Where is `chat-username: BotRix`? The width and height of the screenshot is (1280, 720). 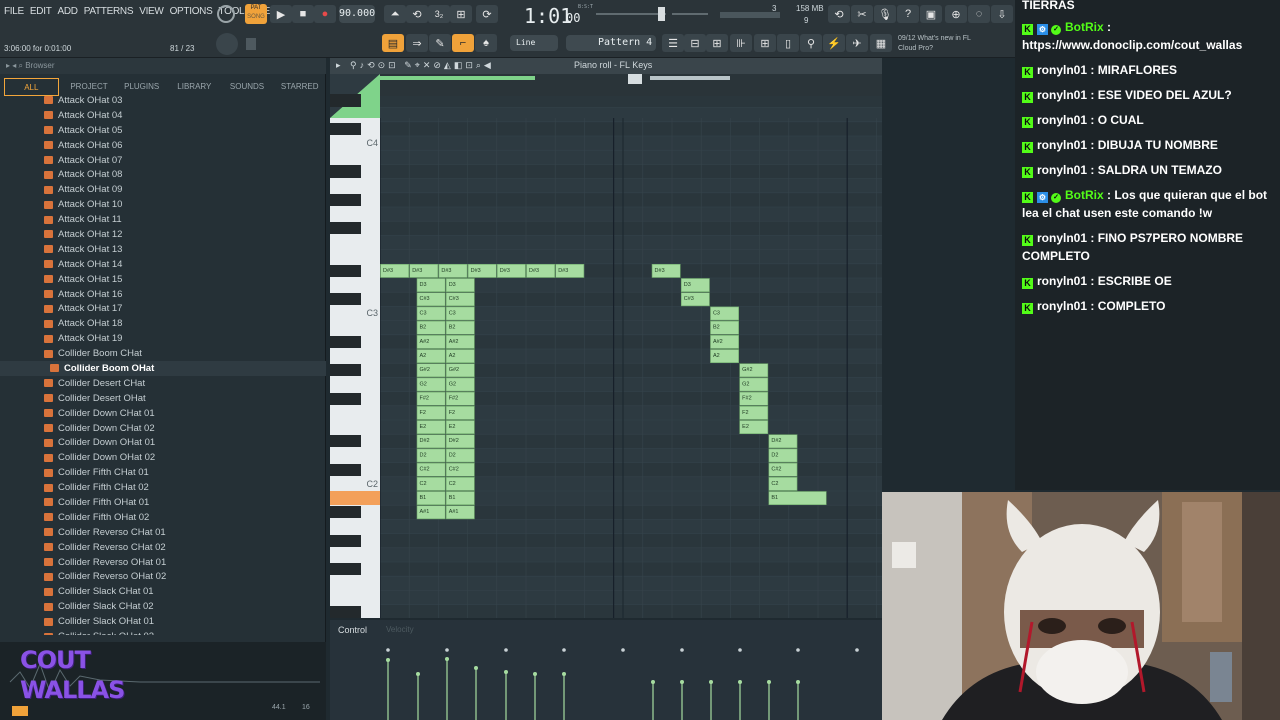 chat-username: BotRix is located at coordinates (1084, 195).